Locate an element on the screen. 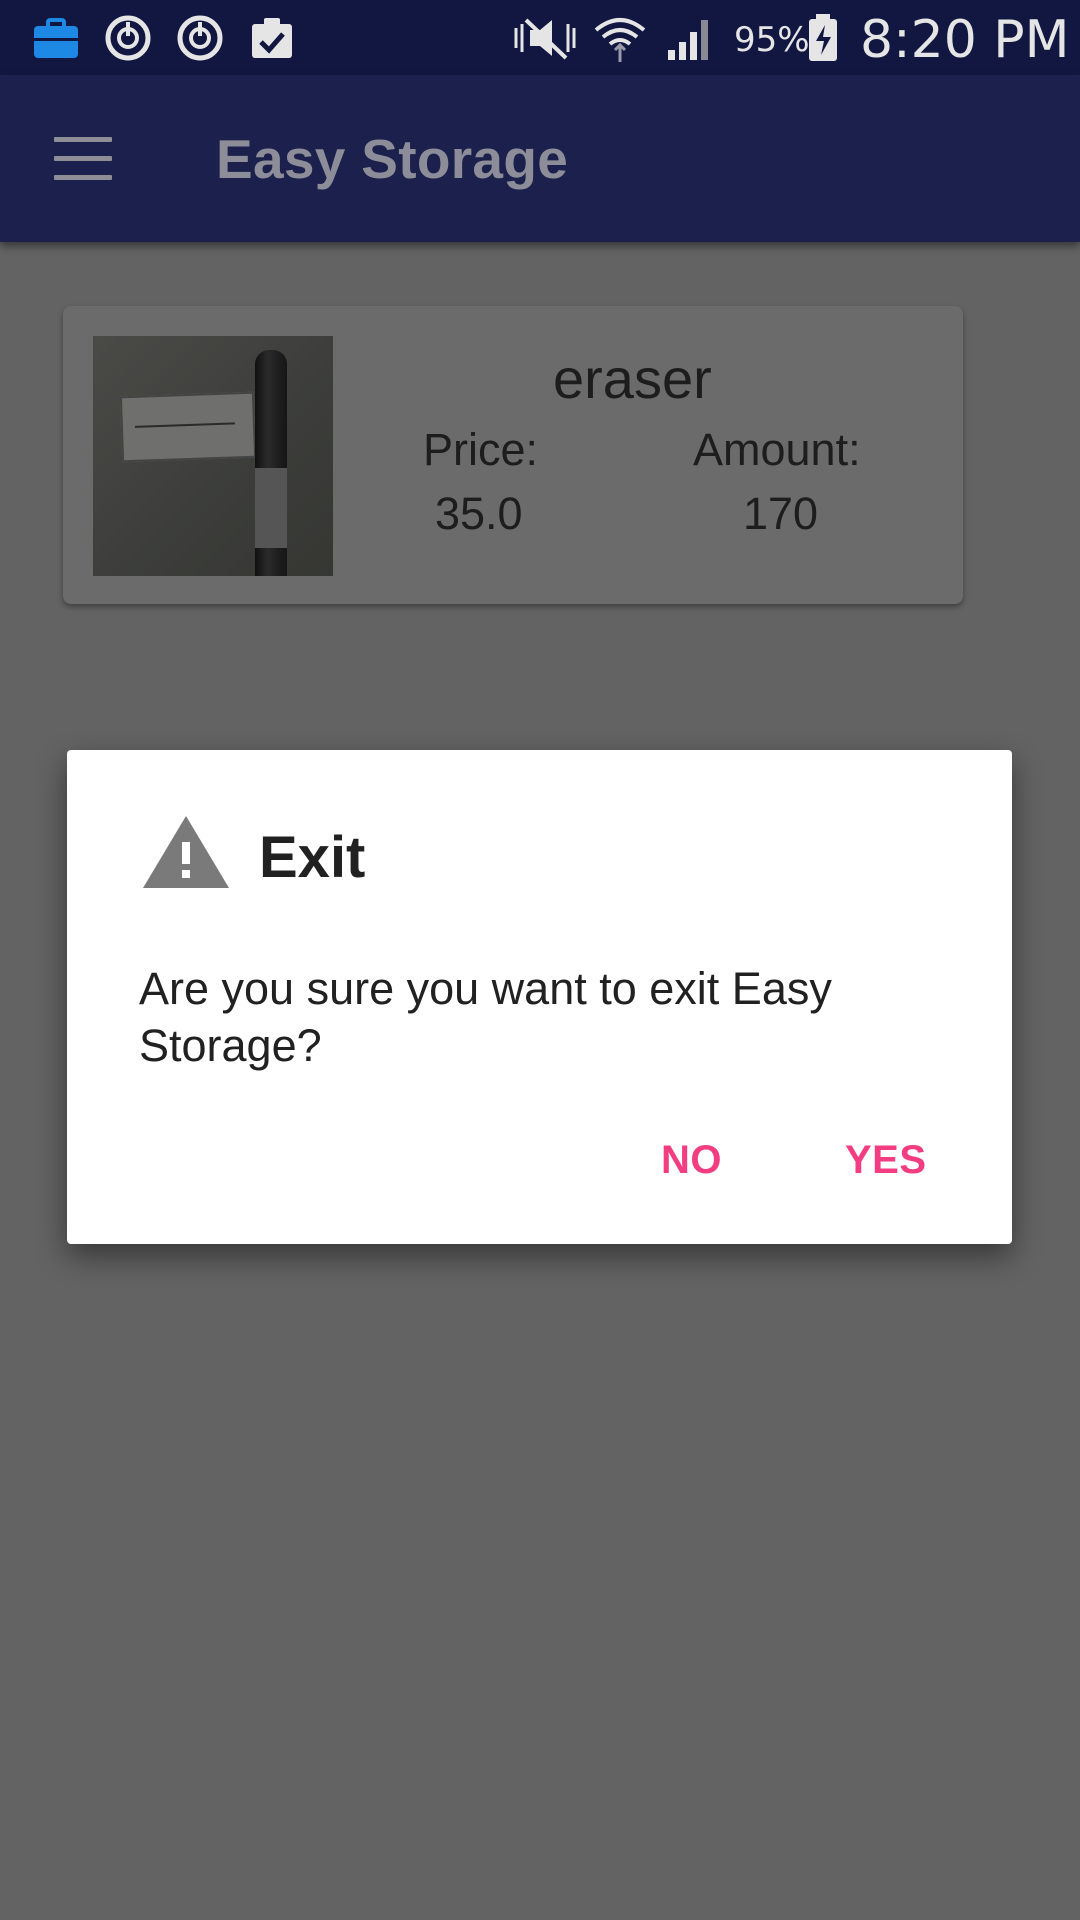 The image size is (1080, 1920). status-bar: 95% 8:20 PM is located at coordinates (540, 37).